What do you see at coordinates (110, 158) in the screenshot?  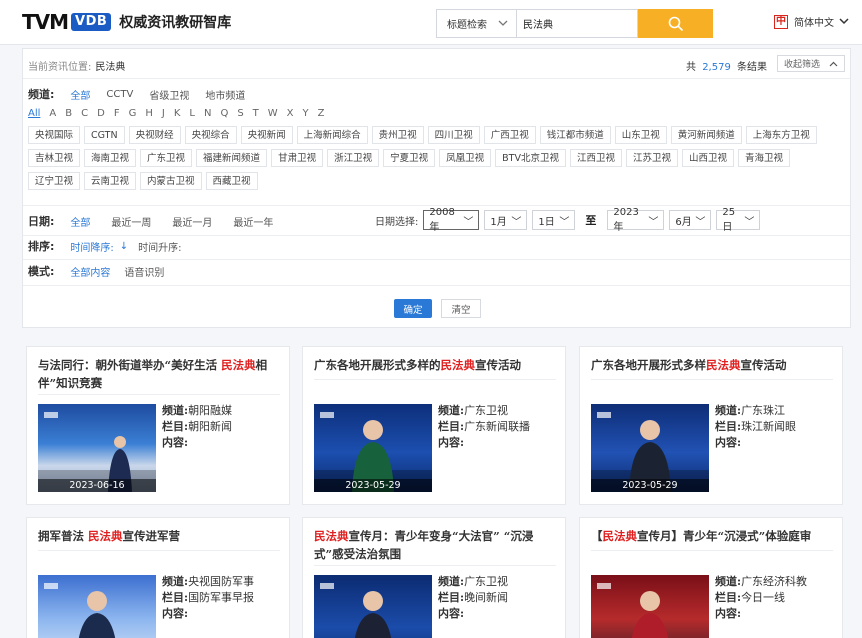 I see `channel-chip: 海南卫视` at bounding box center [110, 158].